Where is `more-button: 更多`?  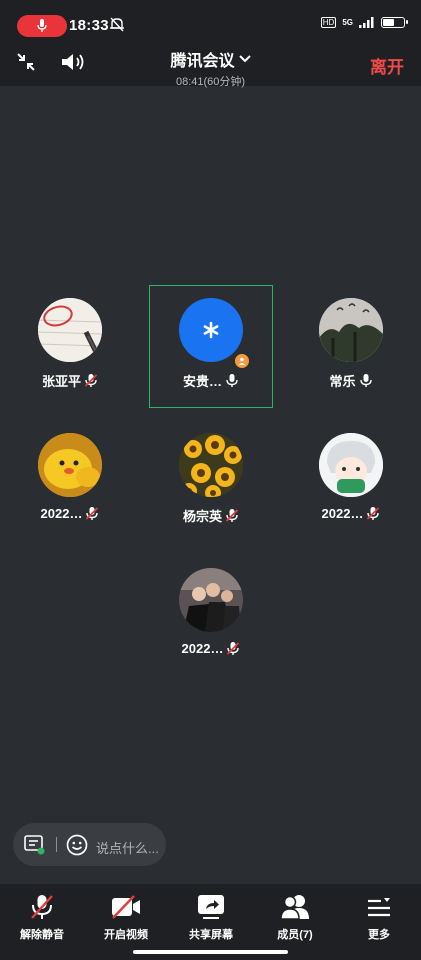
more-button: 更多 is located at coordinates (379, 917).